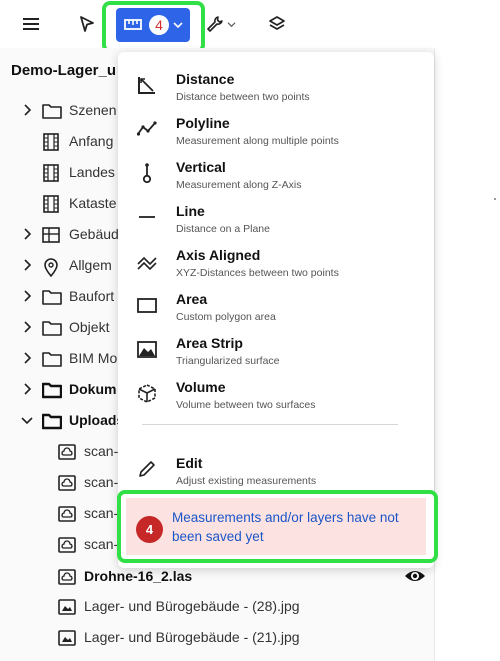  Describe the element at coordinates (276, 466) in the screenshot. I see `menu-item-edit: Edit Adjust existing measurements` at that location.